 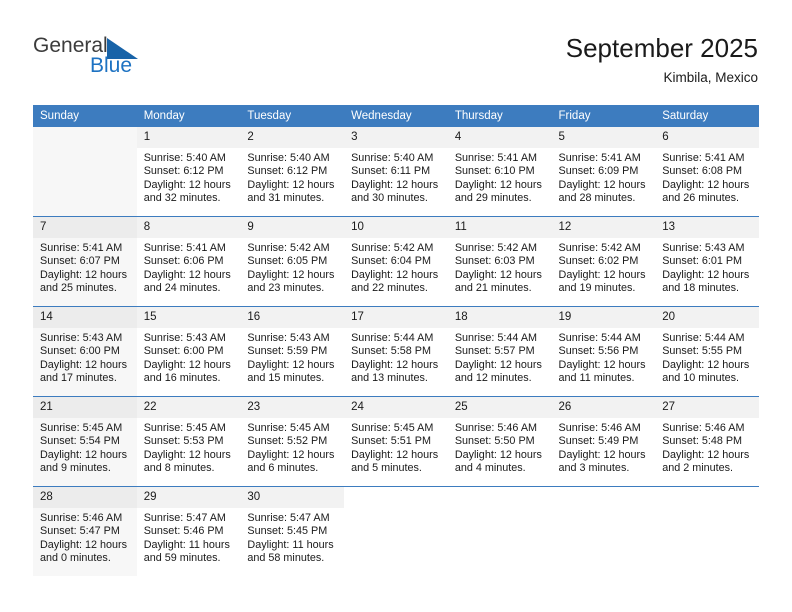 What do you see at coordinates (396, 497) in the screenshot?
I see `day-number` at bounding box center [396, 497].